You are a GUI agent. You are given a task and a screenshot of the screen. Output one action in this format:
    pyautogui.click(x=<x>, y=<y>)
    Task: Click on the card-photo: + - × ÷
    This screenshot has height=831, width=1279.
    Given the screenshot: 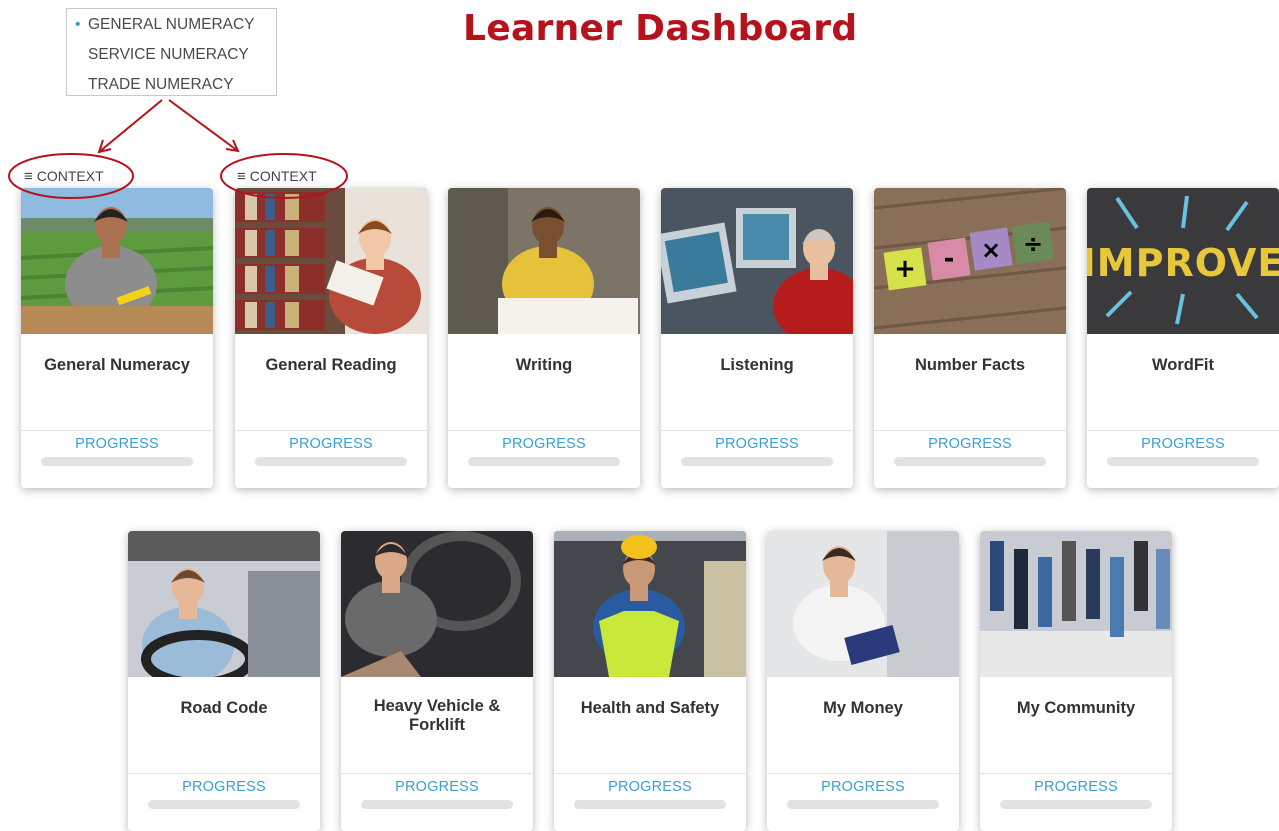 What is the action you would take?
    pyautogui.click(x=970, y=261)
    